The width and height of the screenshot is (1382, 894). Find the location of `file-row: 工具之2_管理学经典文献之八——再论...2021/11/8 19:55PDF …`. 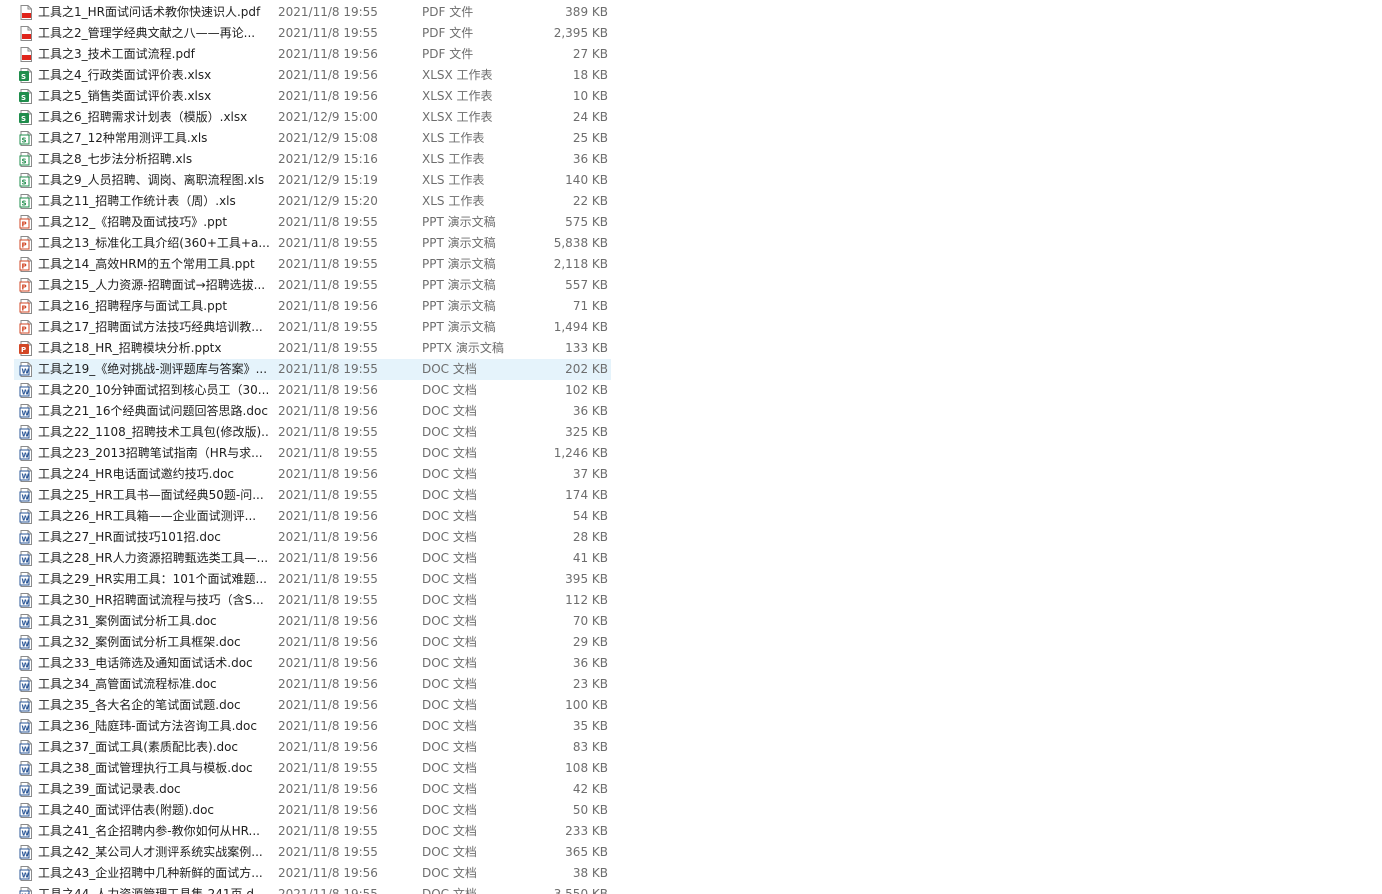

file-row: 工具之2_管理学经典文献之八——再论...2021/11/8 19:55PDF … is located at coordinates (691, 33).